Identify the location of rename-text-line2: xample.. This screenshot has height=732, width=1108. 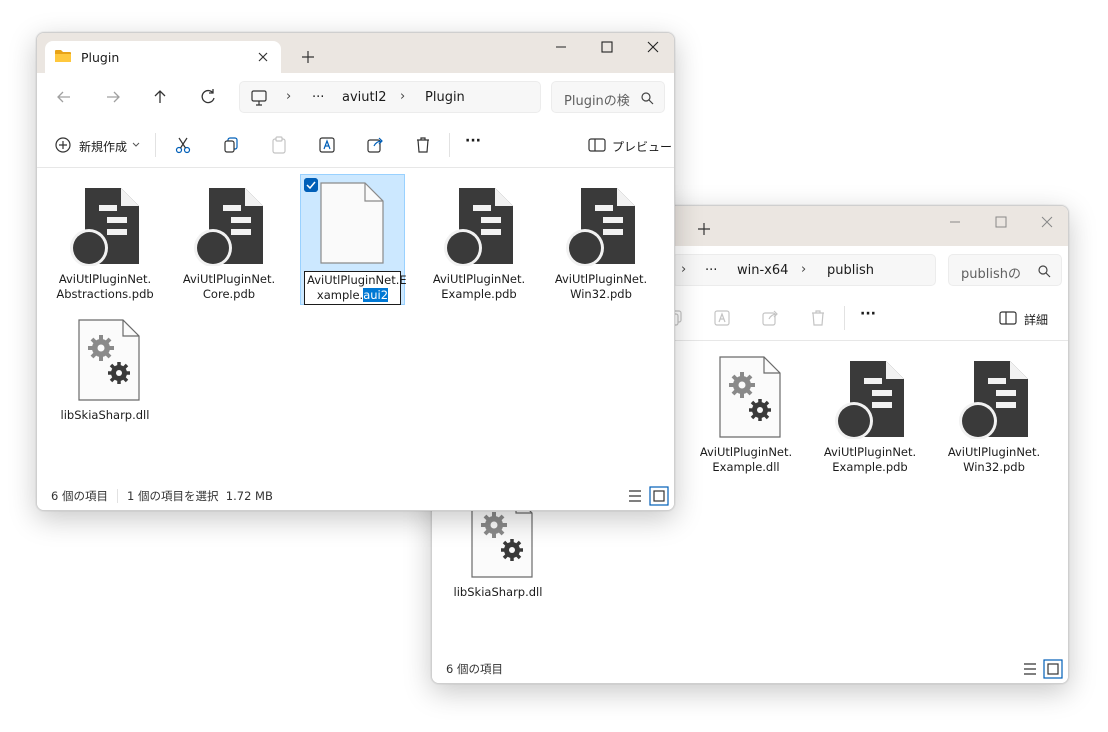
(340, 295).